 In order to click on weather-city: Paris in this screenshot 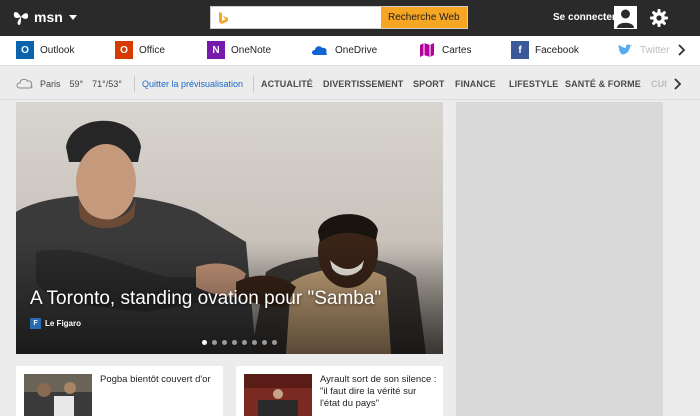, I will do `click(50, 83)`.